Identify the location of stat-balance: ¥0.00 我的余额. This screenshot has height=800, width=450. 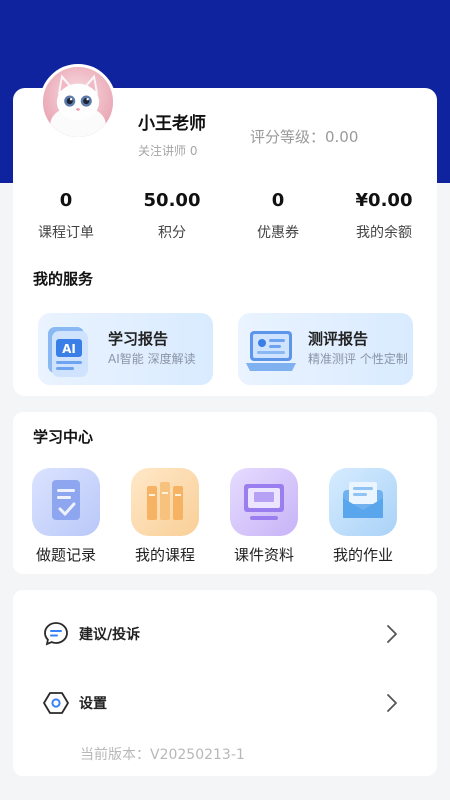
(384, 215).